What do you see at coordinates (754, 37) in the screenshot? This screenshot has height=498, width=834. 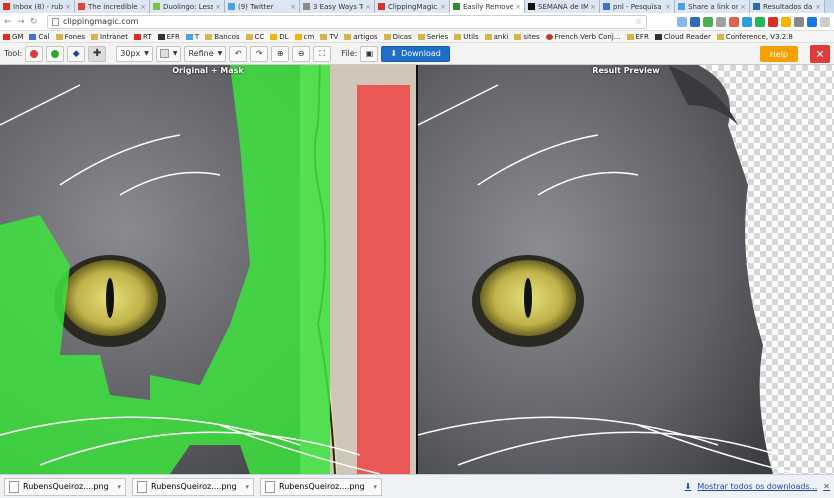 I see `bookmark-item: Conference, V3.2.8` at bounding box center [754, 37].